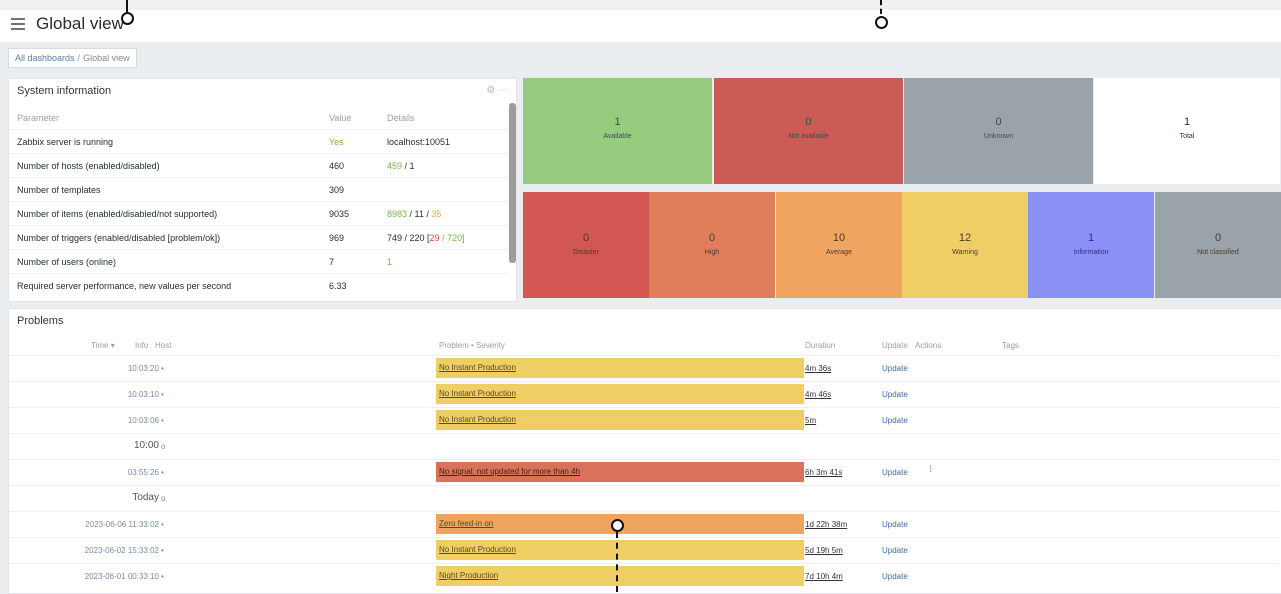  I want to click on column-header-time: Time ▾, so click(103, 345).